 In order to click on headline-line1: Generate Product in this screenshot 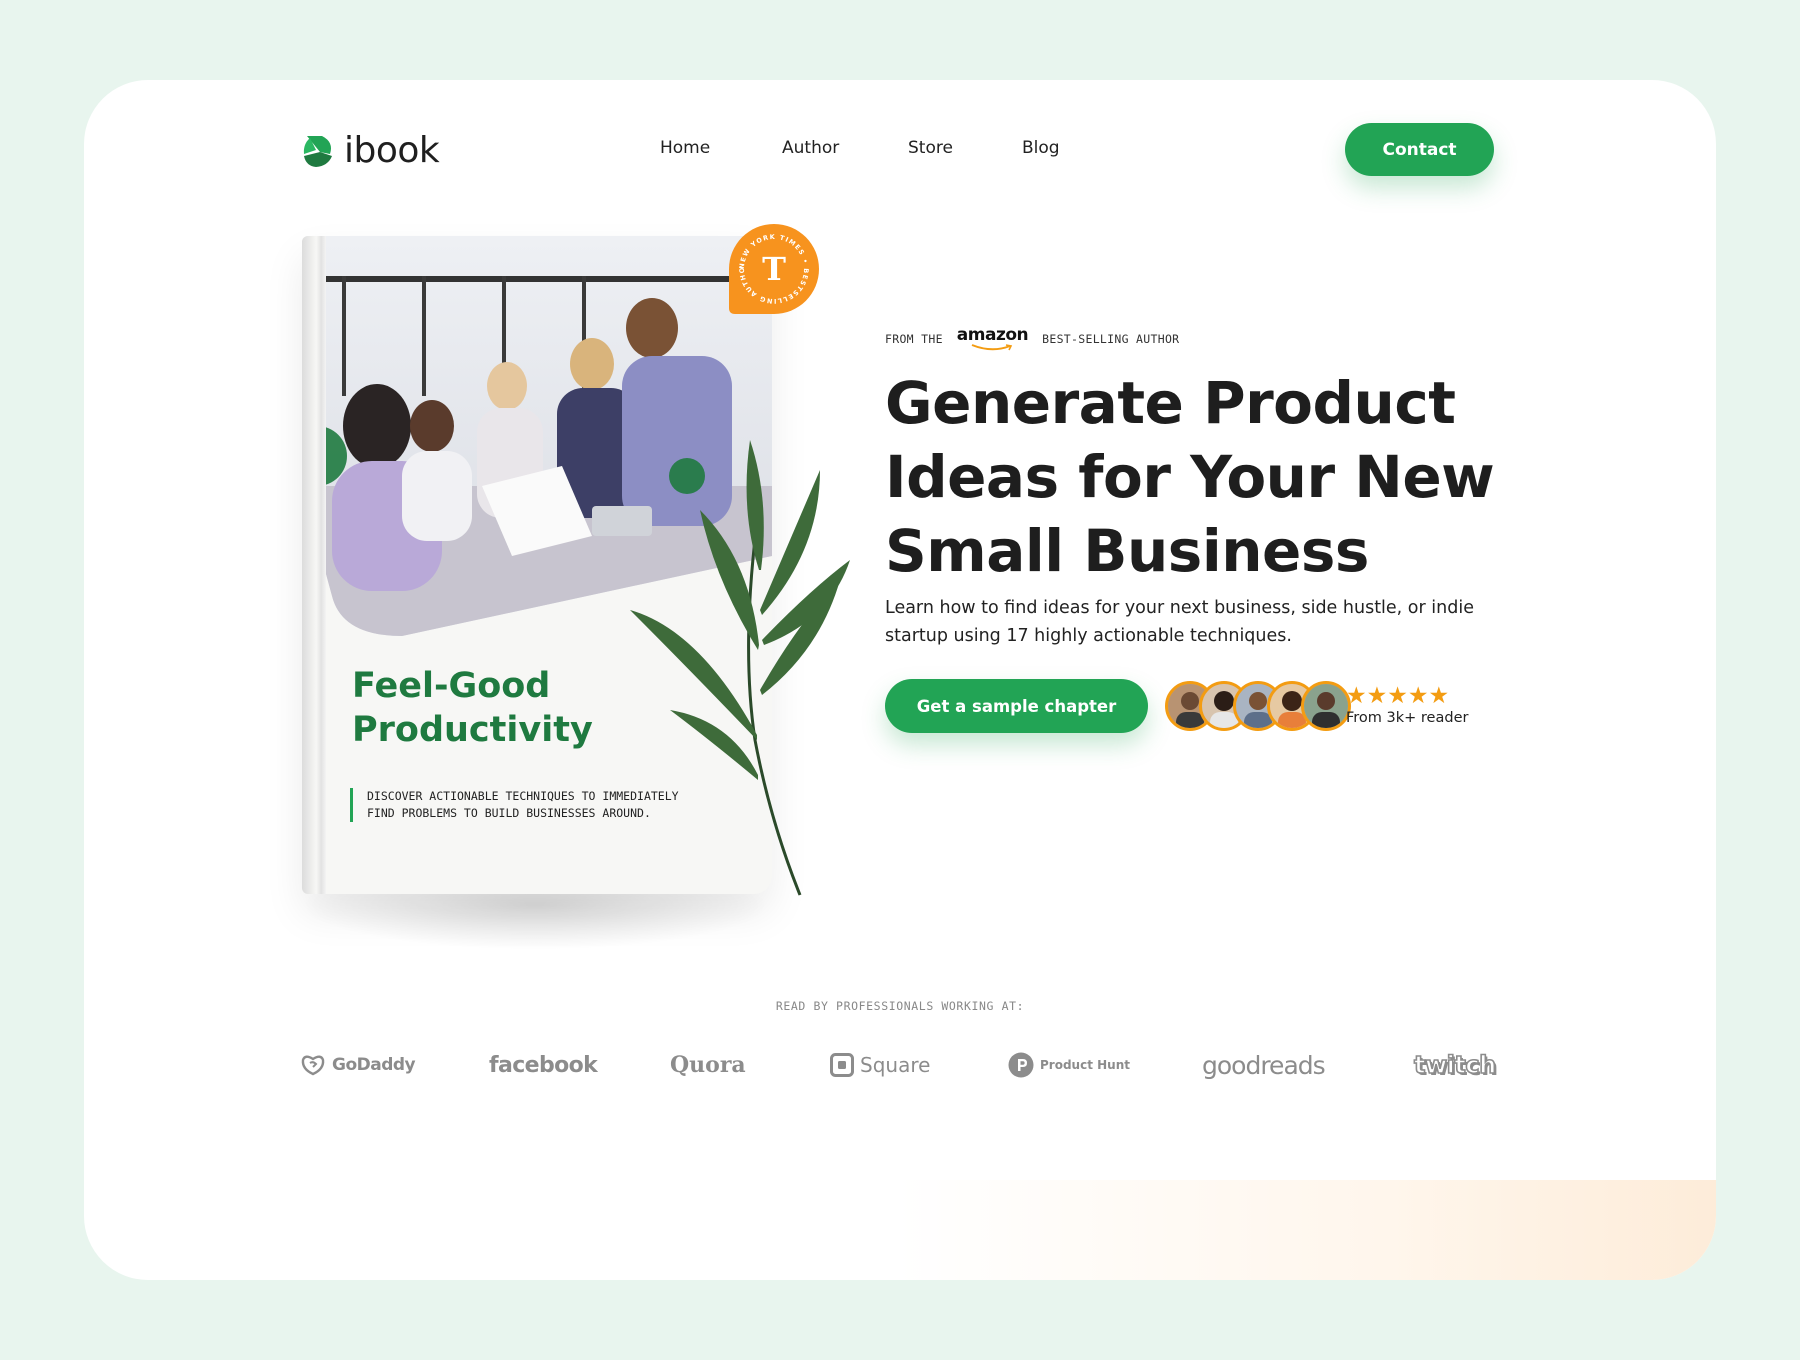, I will do `click(1170, 403)`.